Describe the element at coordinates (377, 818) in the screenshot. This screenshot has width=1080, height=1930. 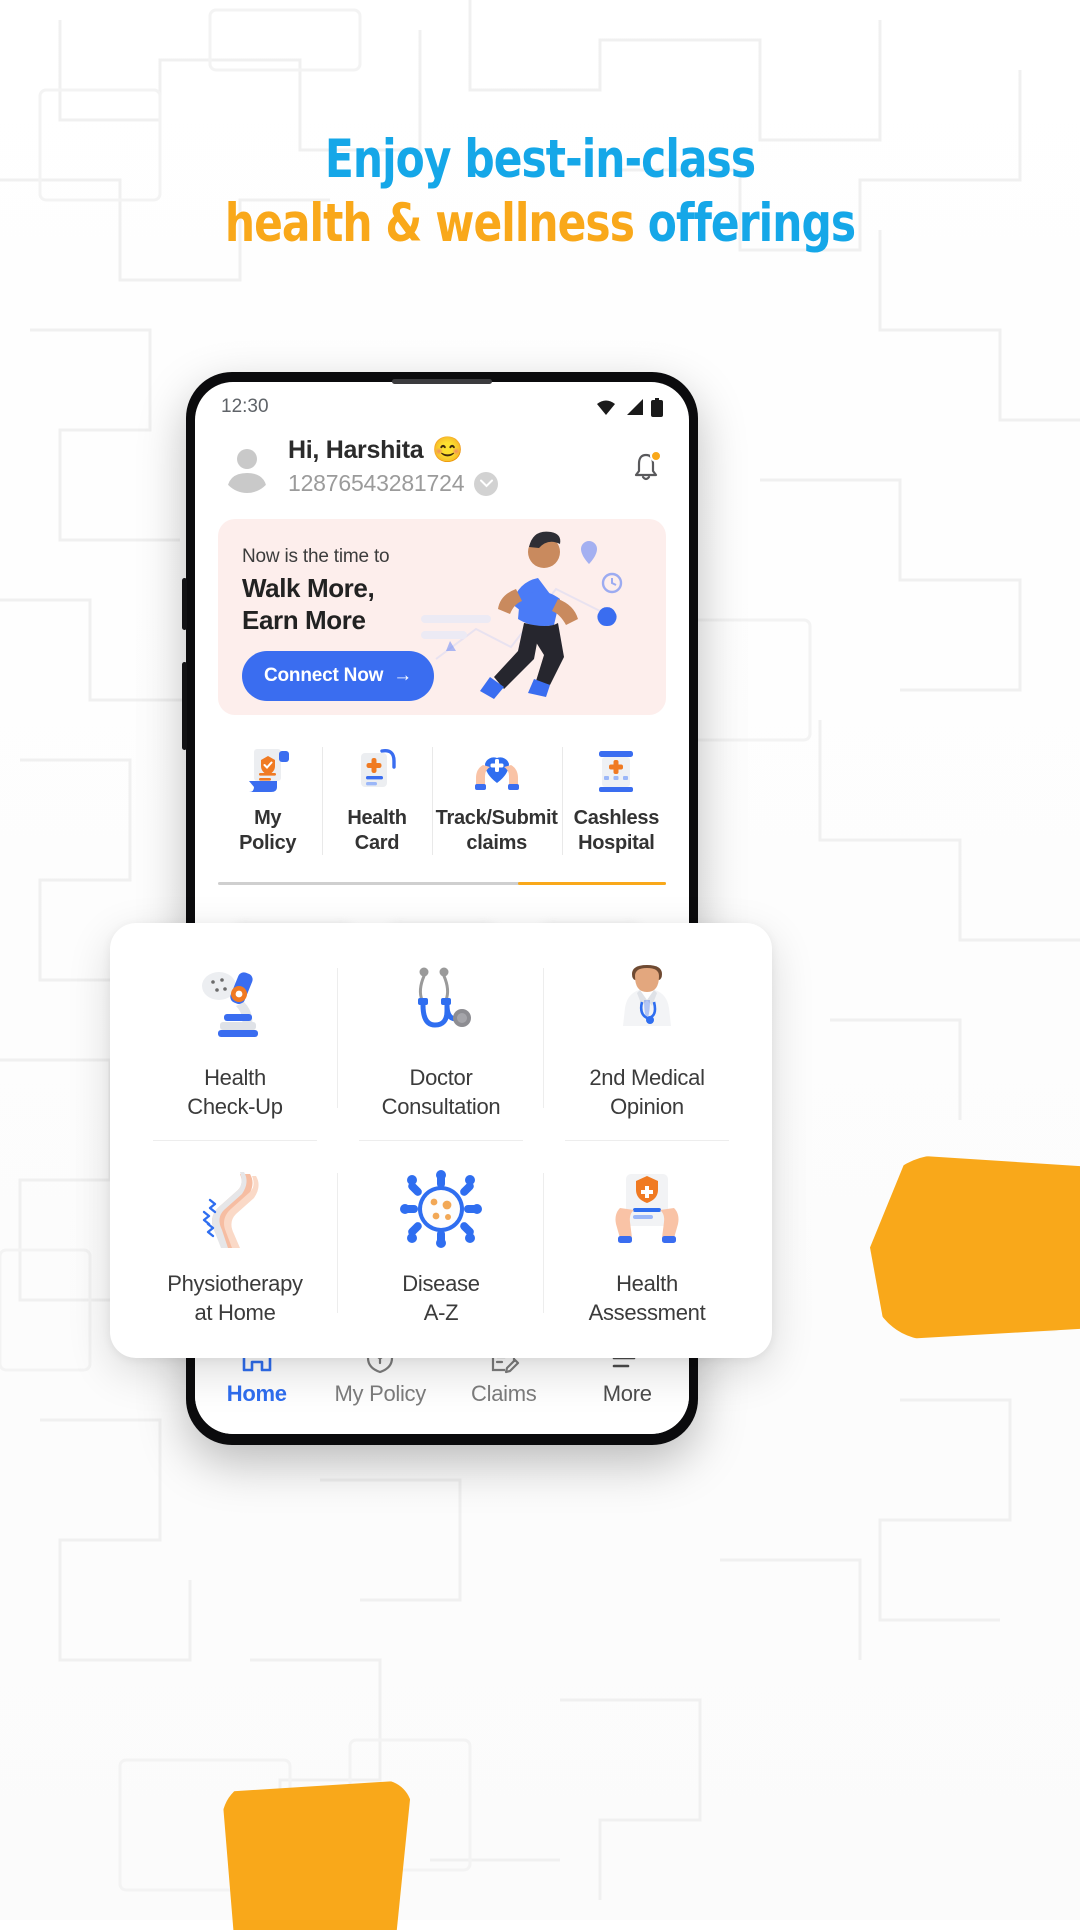
I see `qa-label-line1: Health` at that location.